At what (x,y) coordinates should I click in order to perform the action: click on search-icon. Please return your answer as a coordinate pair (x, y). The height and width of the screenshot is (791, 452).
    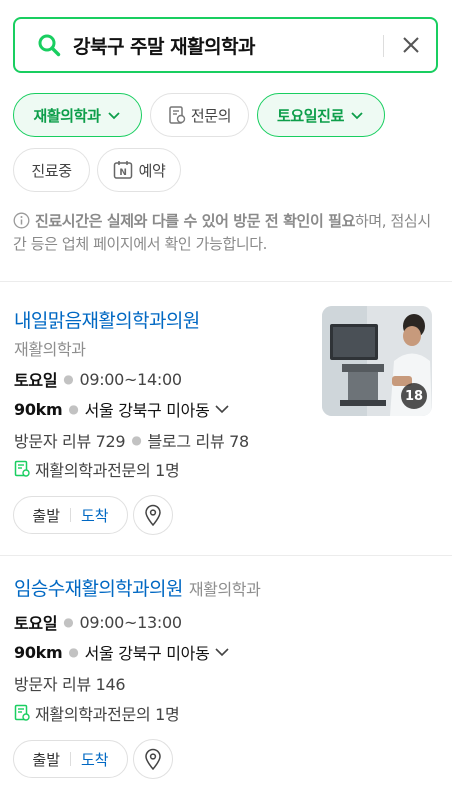
    Looking at the image, I should click on (49, 45).